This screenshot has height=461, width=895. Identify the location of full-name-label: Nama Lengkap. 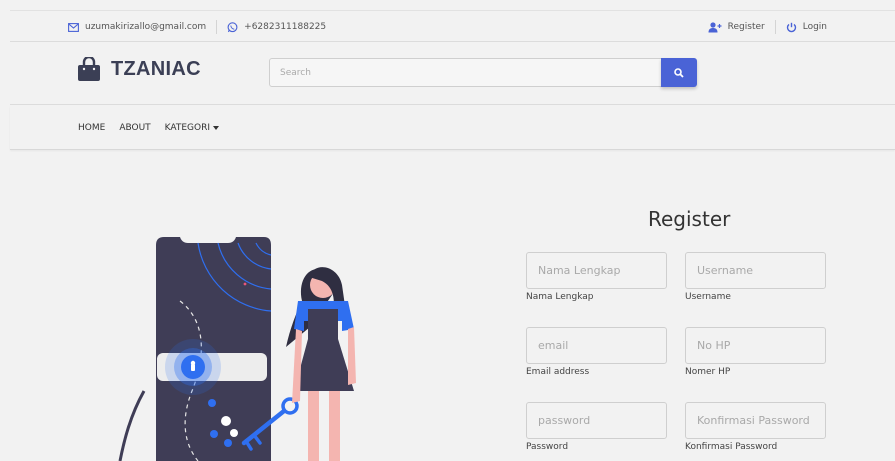
(560, 297).